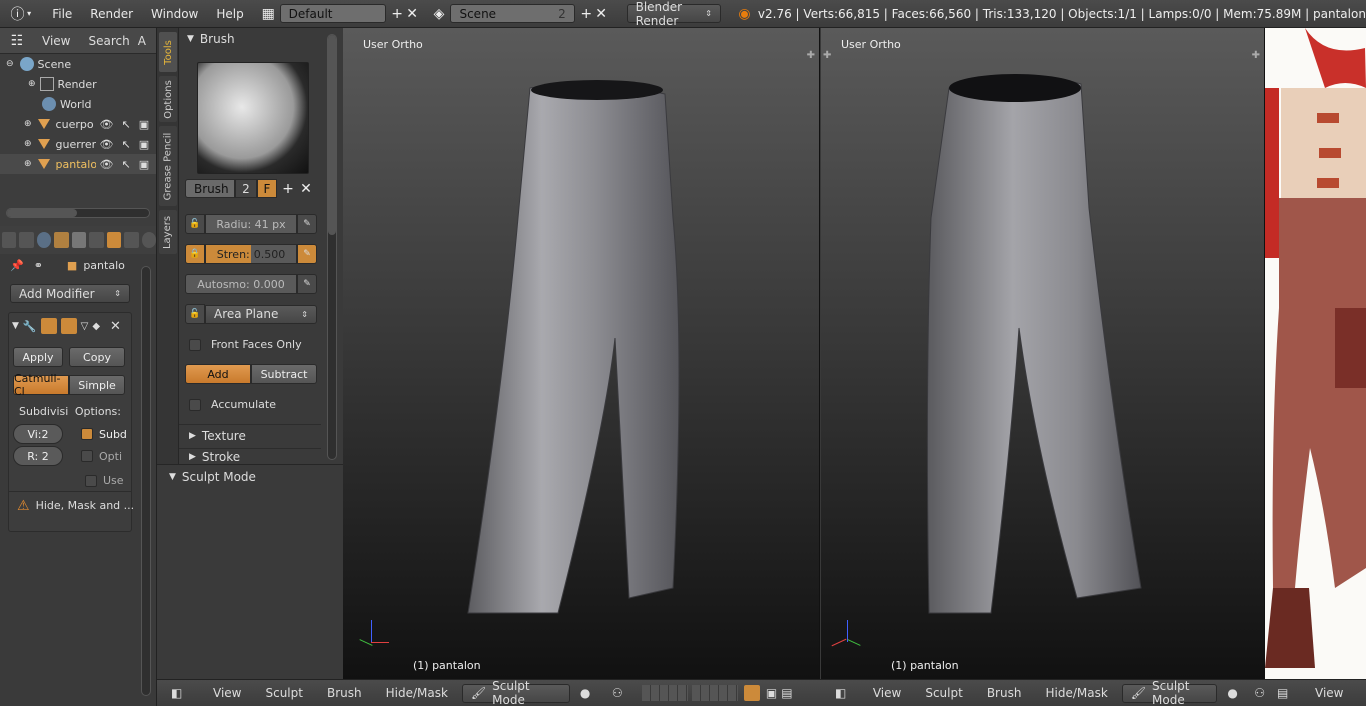 The height and width of the screenshot is (706, 1366). I want to click on image-editor-type-icon: ▤, so click(1286, 693).